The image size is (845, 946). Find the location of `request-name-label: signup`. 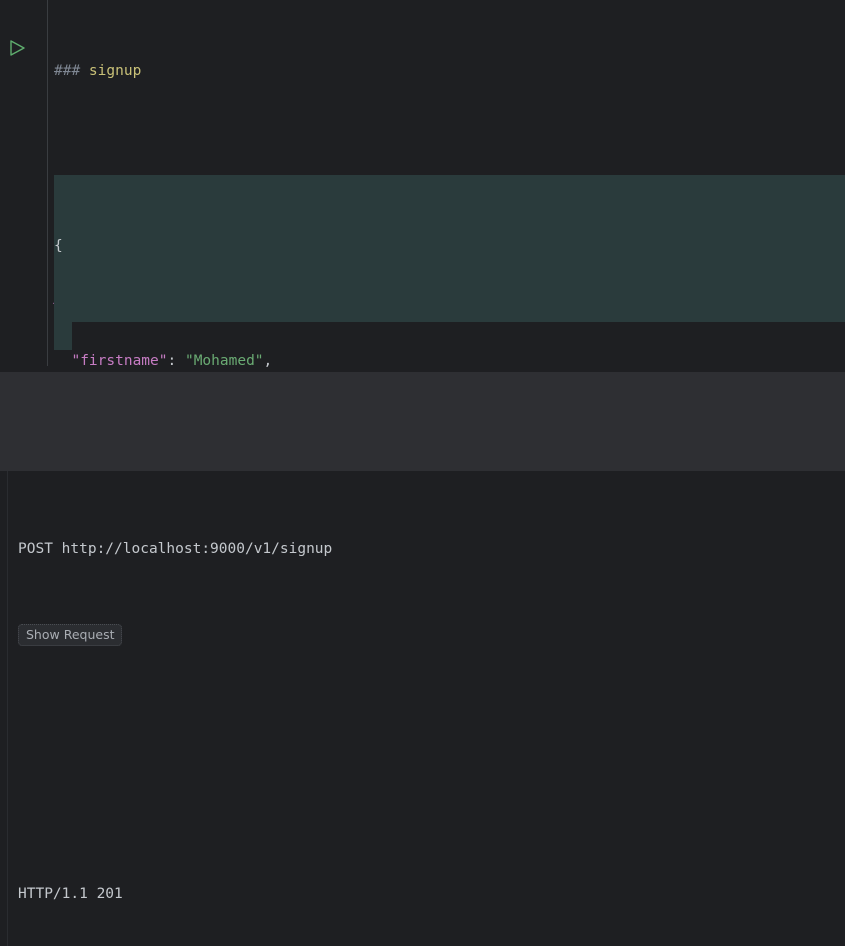

request-name-label: signup is located at coordinates (115, 71).